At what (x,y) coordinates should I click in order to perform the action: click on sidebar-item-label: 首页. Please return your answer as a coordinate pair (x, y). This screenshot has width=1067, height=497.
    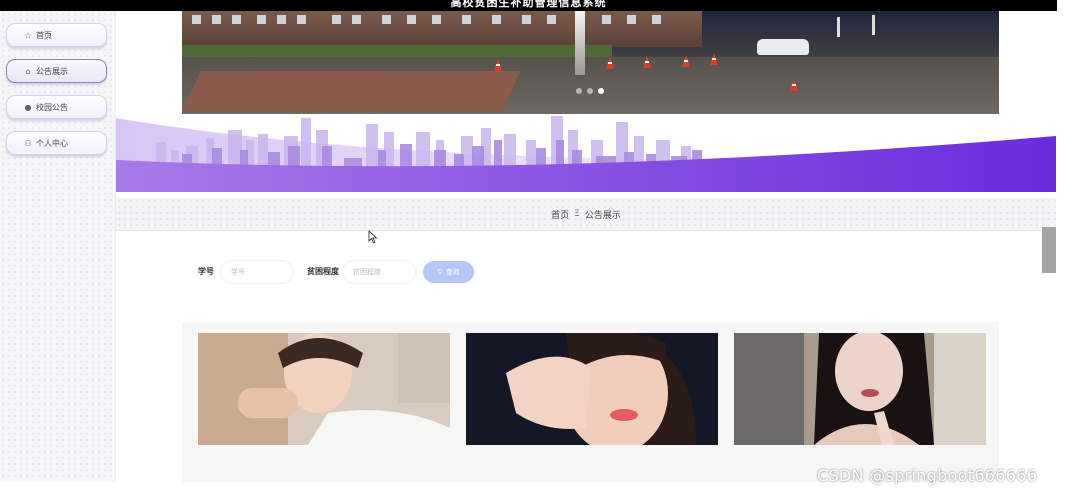
    Looking at the image, I should click on (44, 35).